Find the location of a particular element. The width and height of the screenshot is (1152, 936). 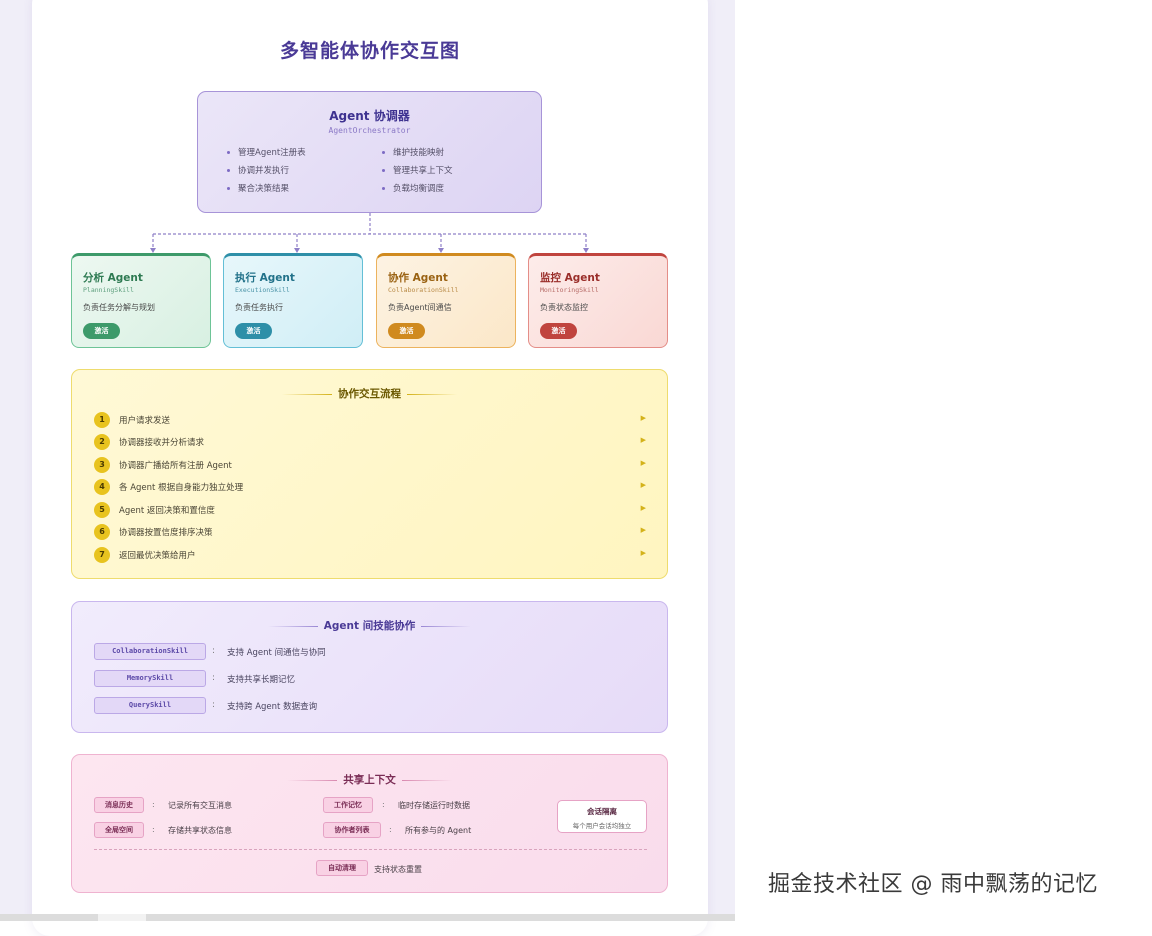

skill-desc: 支持 Agent 间通信与协同 is located at coordinates (276, 653).